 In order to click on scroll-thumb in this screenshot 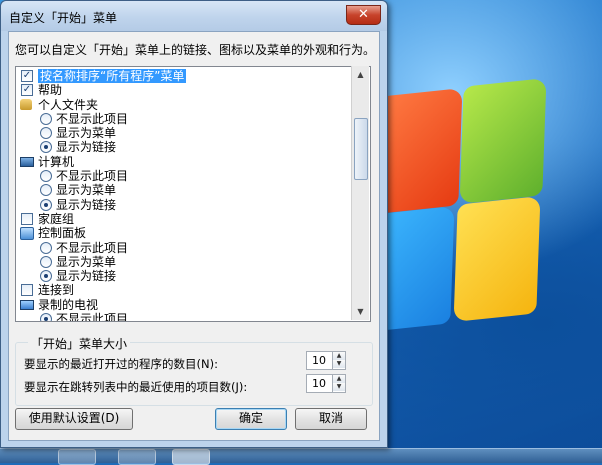, I will do `click(361, 149)`.